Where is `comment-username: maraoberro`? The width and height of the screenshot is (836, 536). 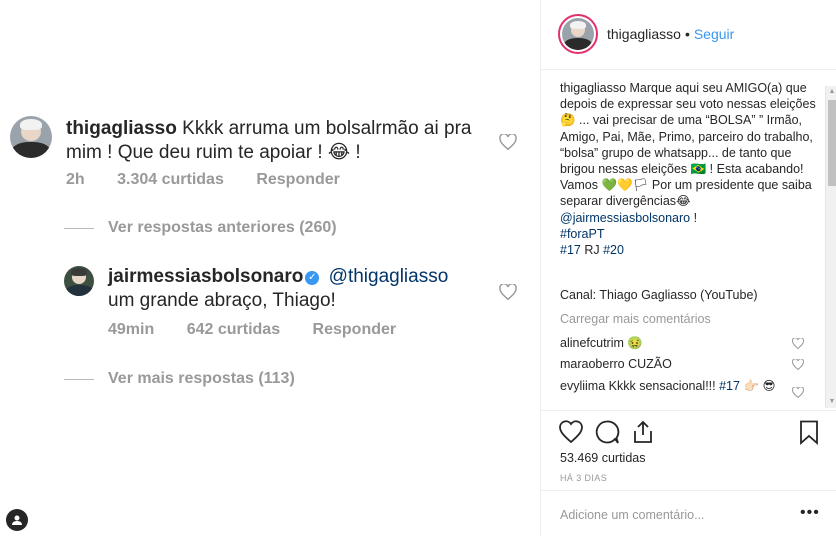 comment-username: maraoberro is located at coordinates (592, 364).